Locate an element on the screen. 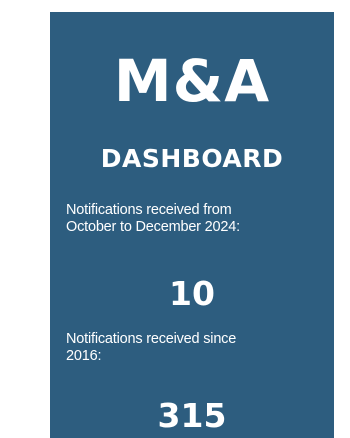  recent-notifications-count: 10 is located at coordinates (192, 293).